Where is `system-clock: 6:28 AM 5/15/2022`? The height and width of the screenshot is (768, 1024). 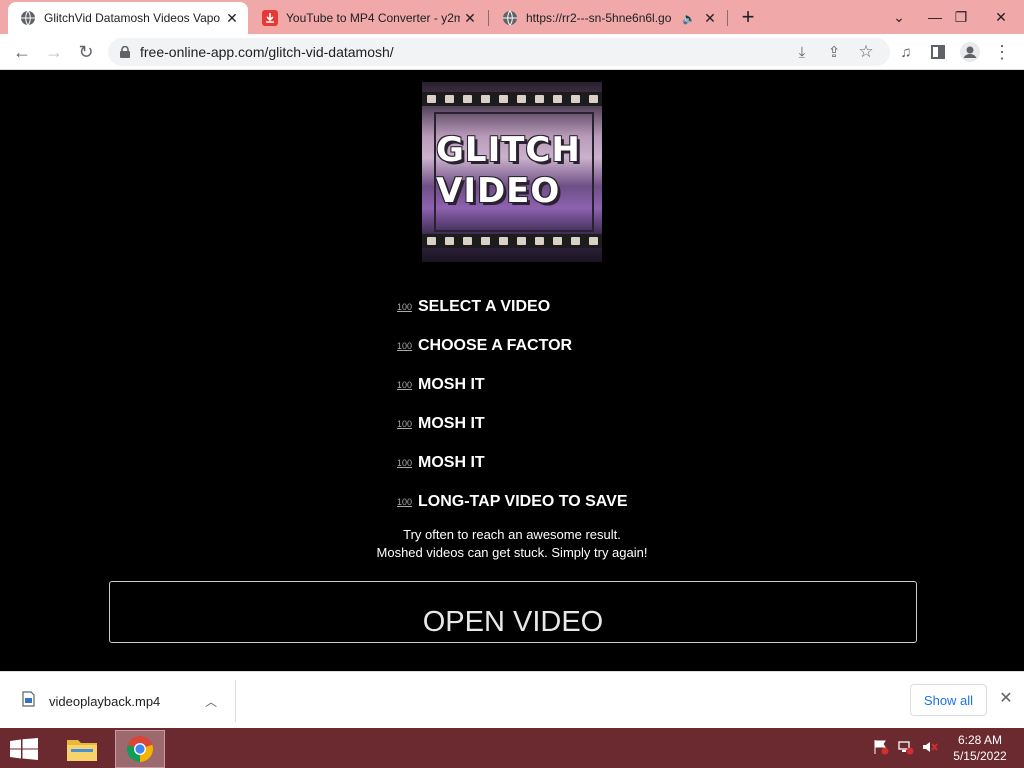 system-clock: 6:28 AM 5/15/2022 is located at coordinates (980, 748).